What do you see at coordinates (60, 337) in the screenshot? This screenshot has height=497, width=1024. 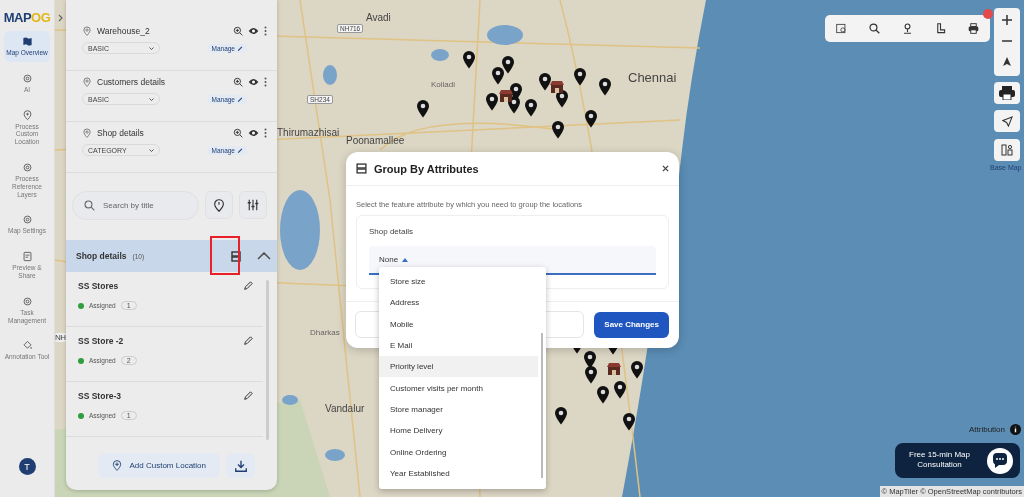 I see `map-label: NH` at bounding box center [60, 337].